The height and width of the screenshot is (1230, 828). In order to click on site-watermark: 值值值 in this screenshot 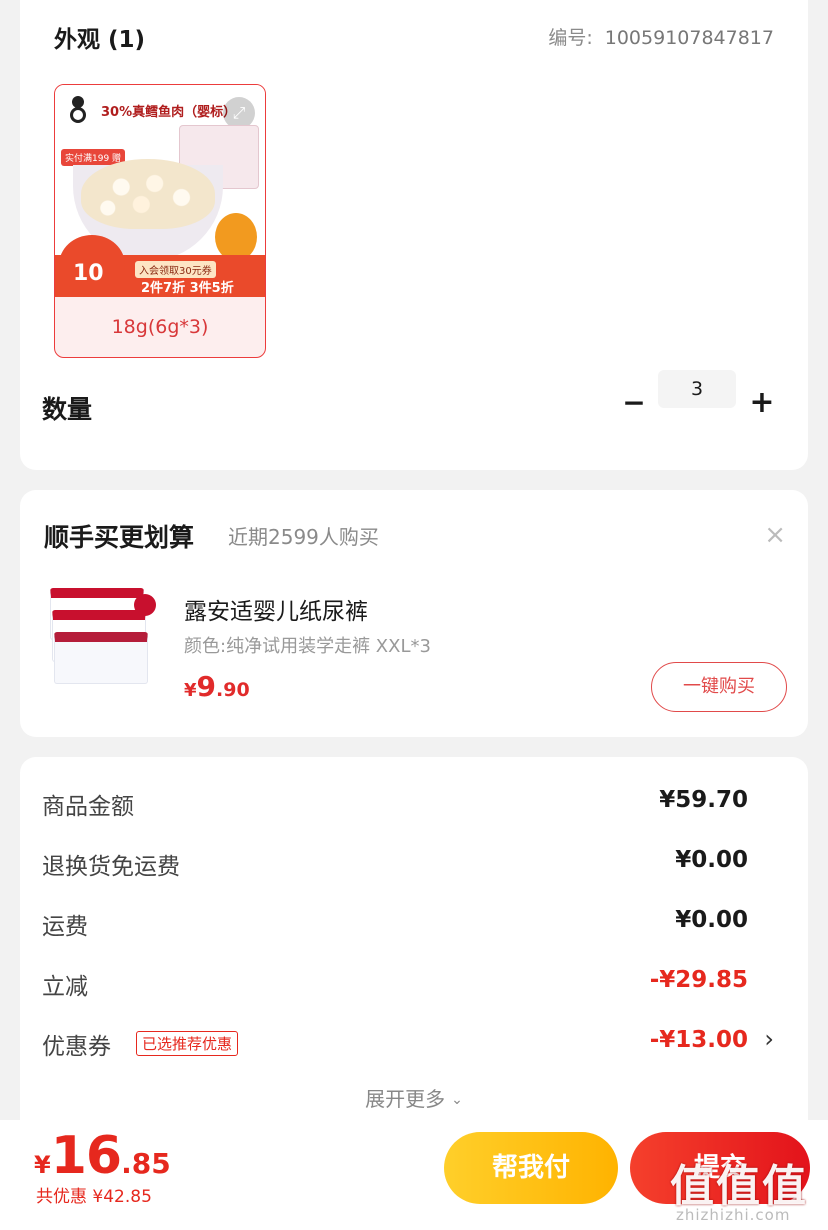, I will do `click(739, 1186)`.